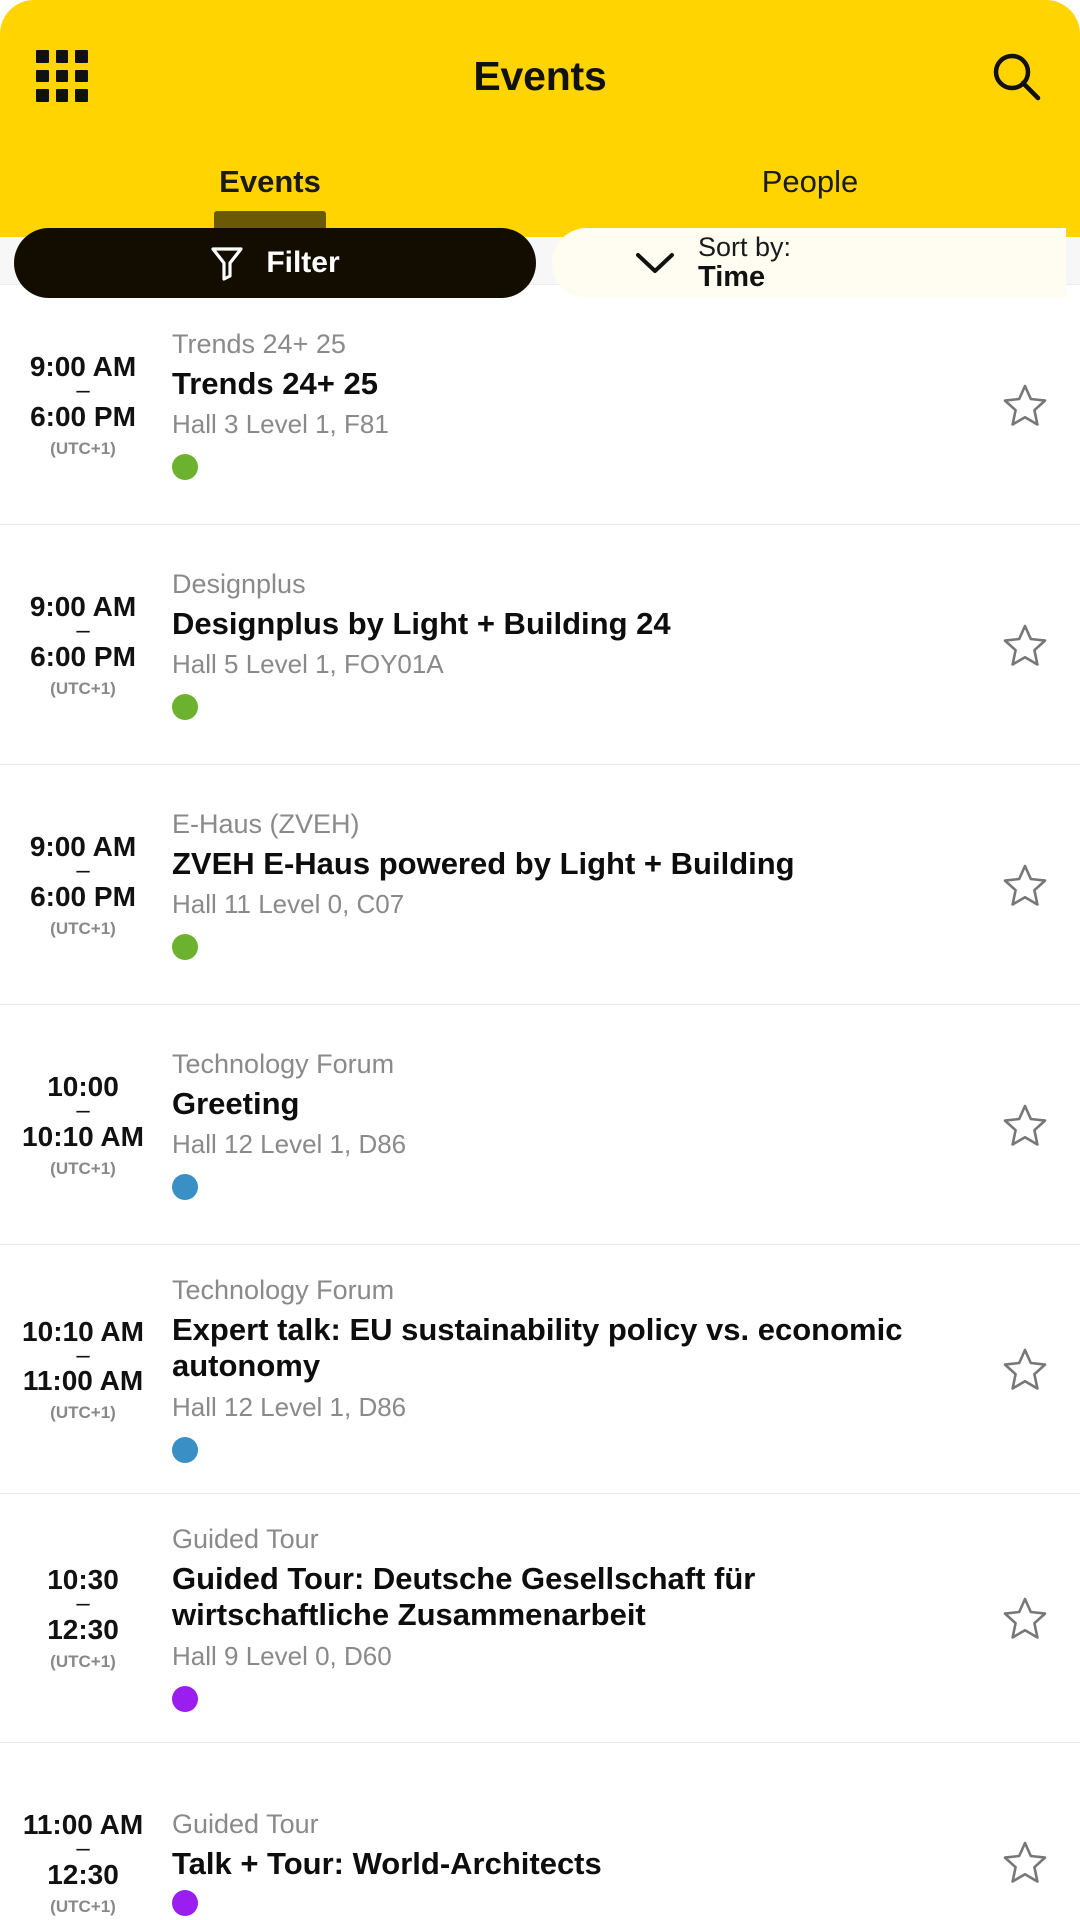 Image resolution: width=1080 pixels, height=1920 pixels. What do you see at coordinates (266, 823) in the screenshot?
I see `event-category: E-Haus (ZVEH)` at bounding box center [266, 823].